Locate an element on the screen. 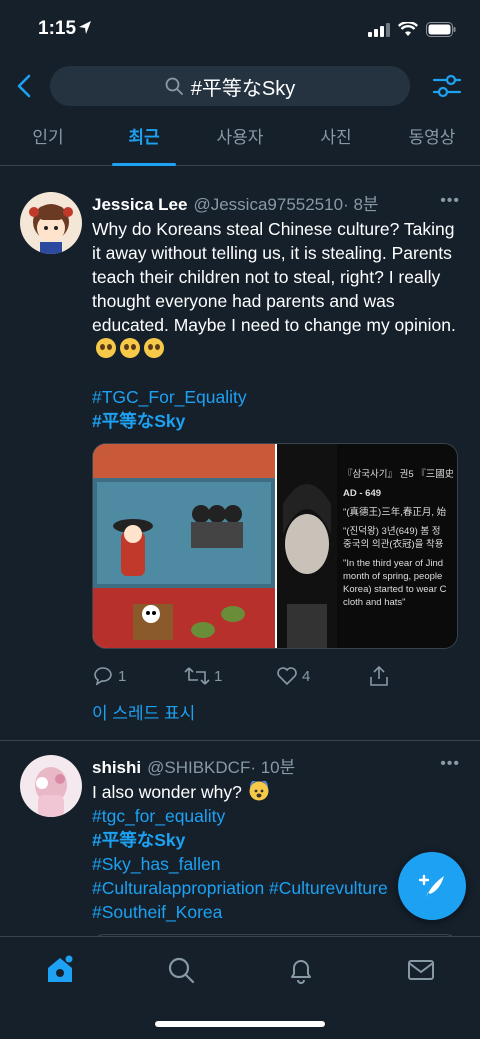 This screenshot has width=480, height=1039. hashtag-link: #tgc_for_equality is located at coordinates (276, 816).